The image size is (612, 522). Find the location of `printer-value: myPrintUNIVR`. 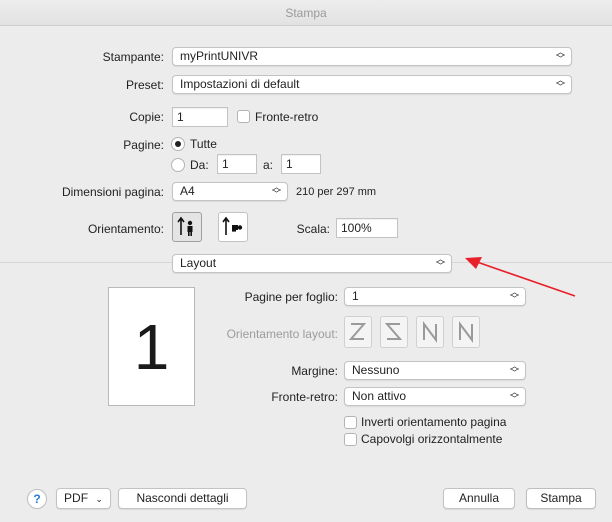

printer-value: myPrintUNIVR is located at coordinates (219, 56).